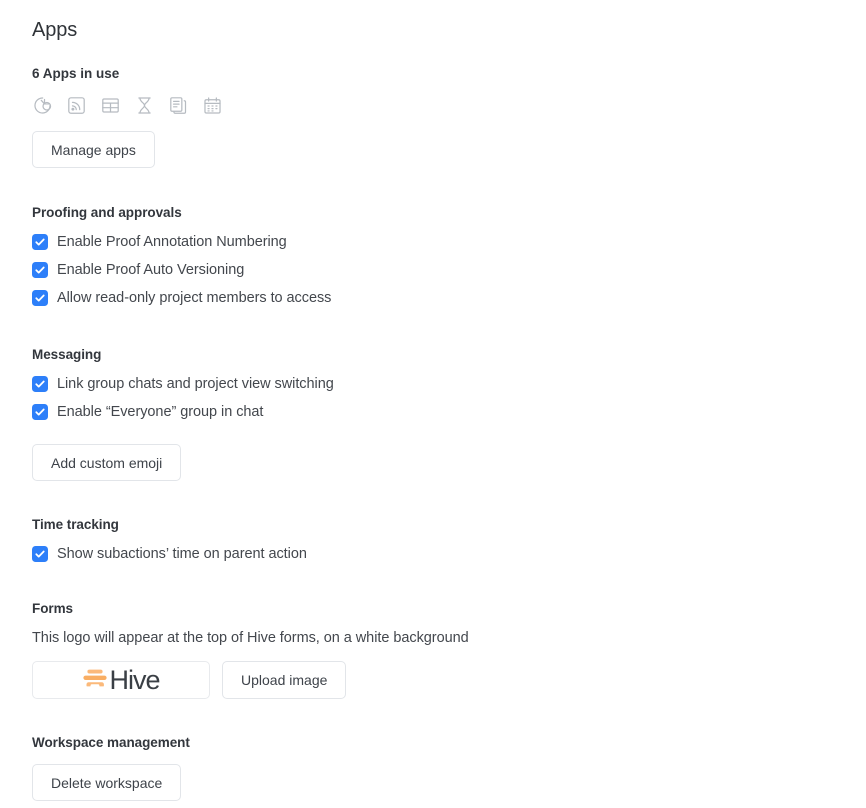 The height and width of the screenshot is (808, 866). I want to click on forms-section-label: Forms, so click(53, 608).